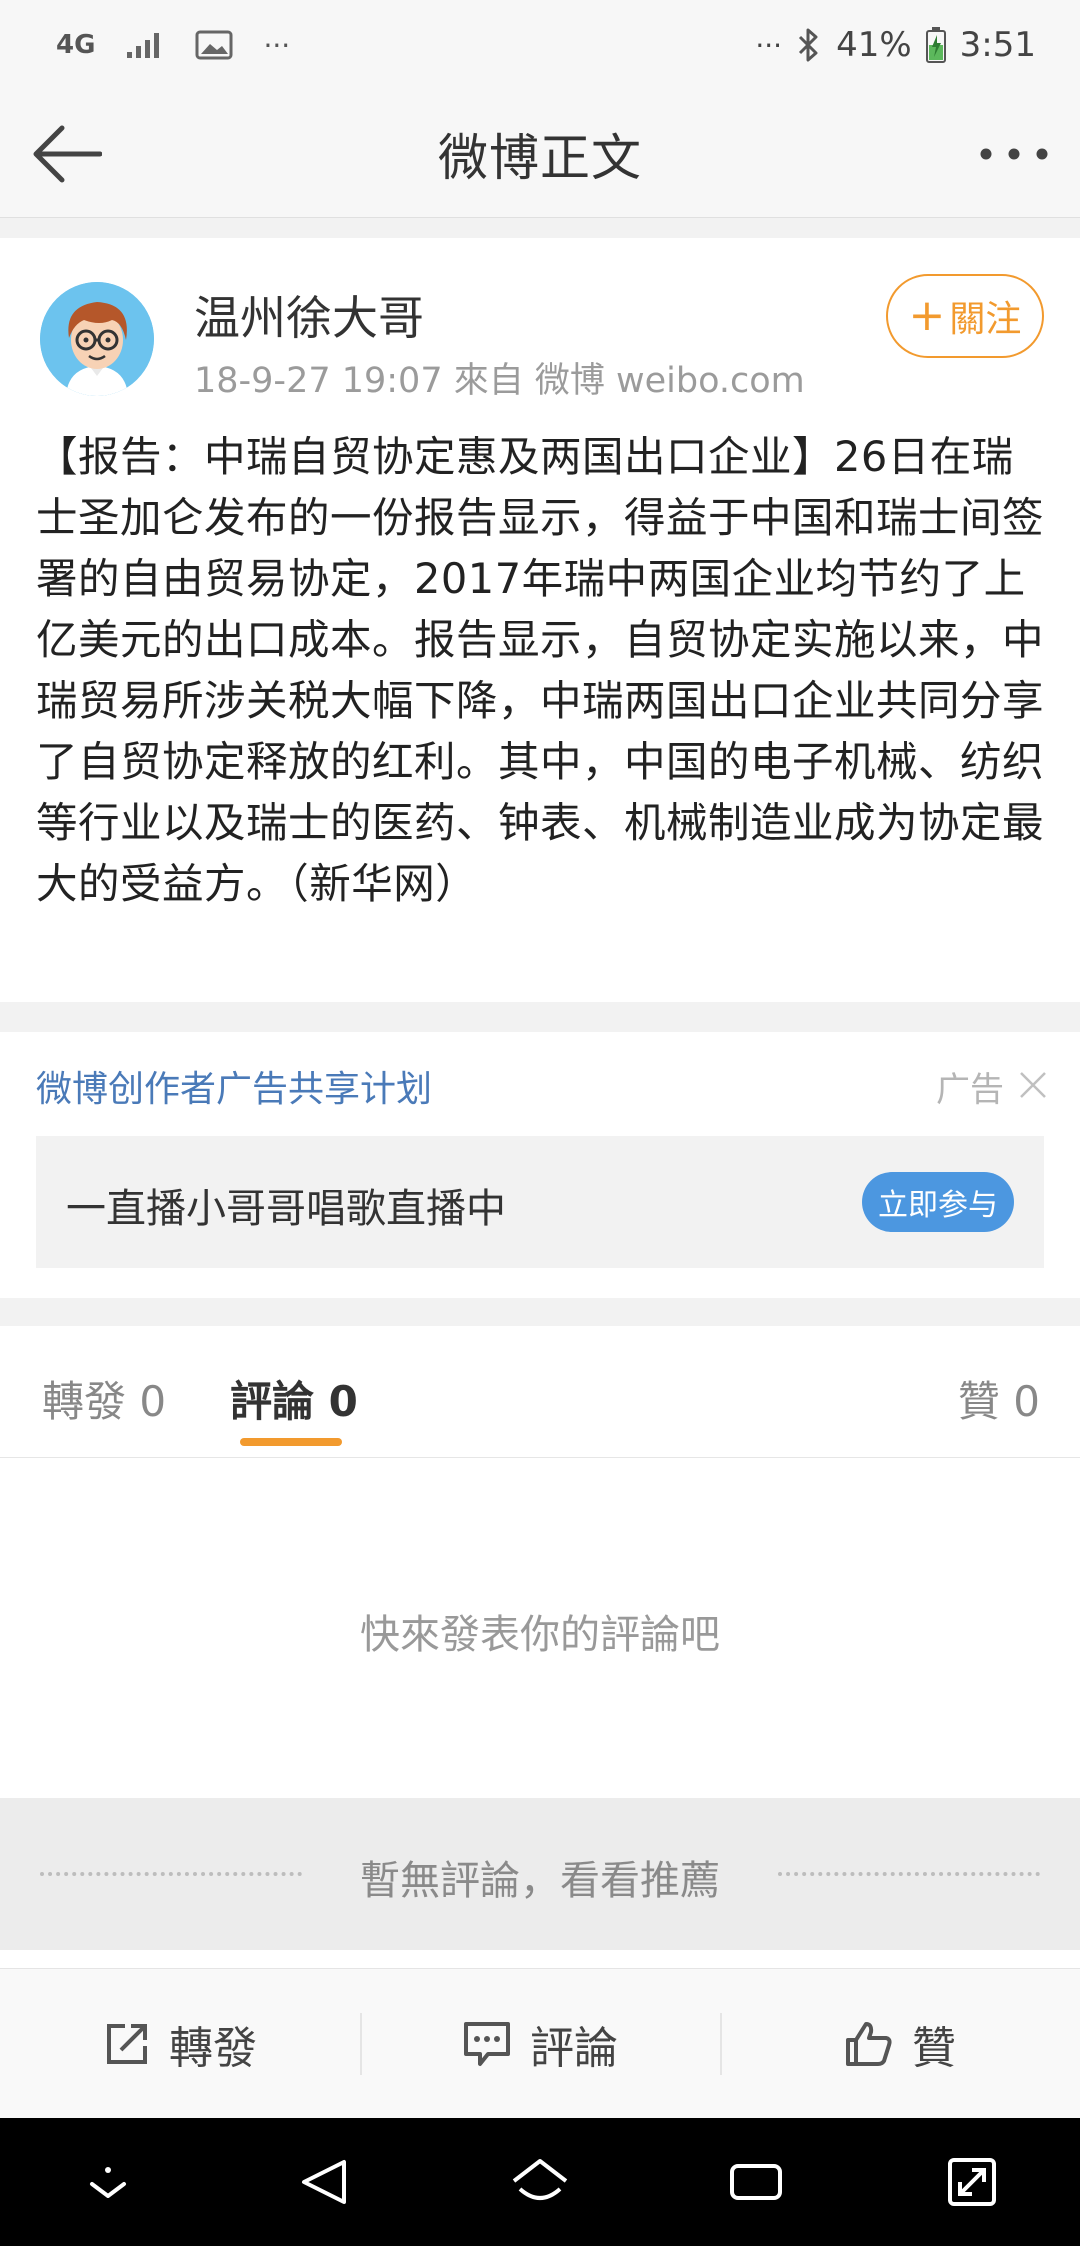  What do you see at coordinates (294, 1398) in the screenshot?
I see `tab-comment: 評論 0` at bounding box center [294, 1398].